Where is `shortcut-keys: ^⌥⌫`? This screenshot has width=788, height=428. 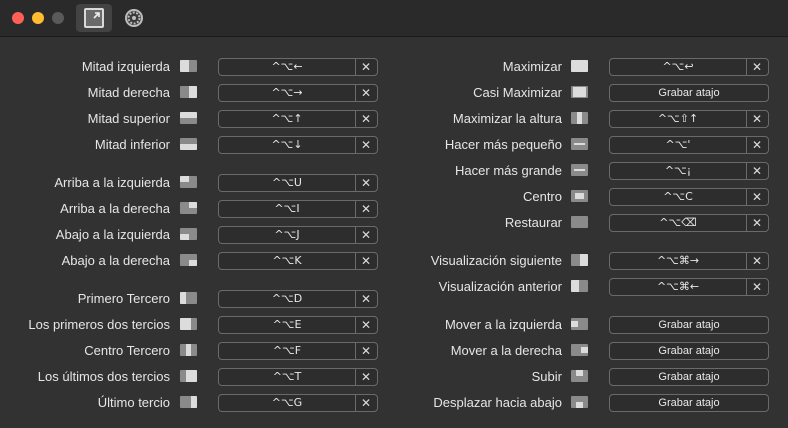 shortcut-keys: ^⌥⌫ is located at coordinates (678, 223).